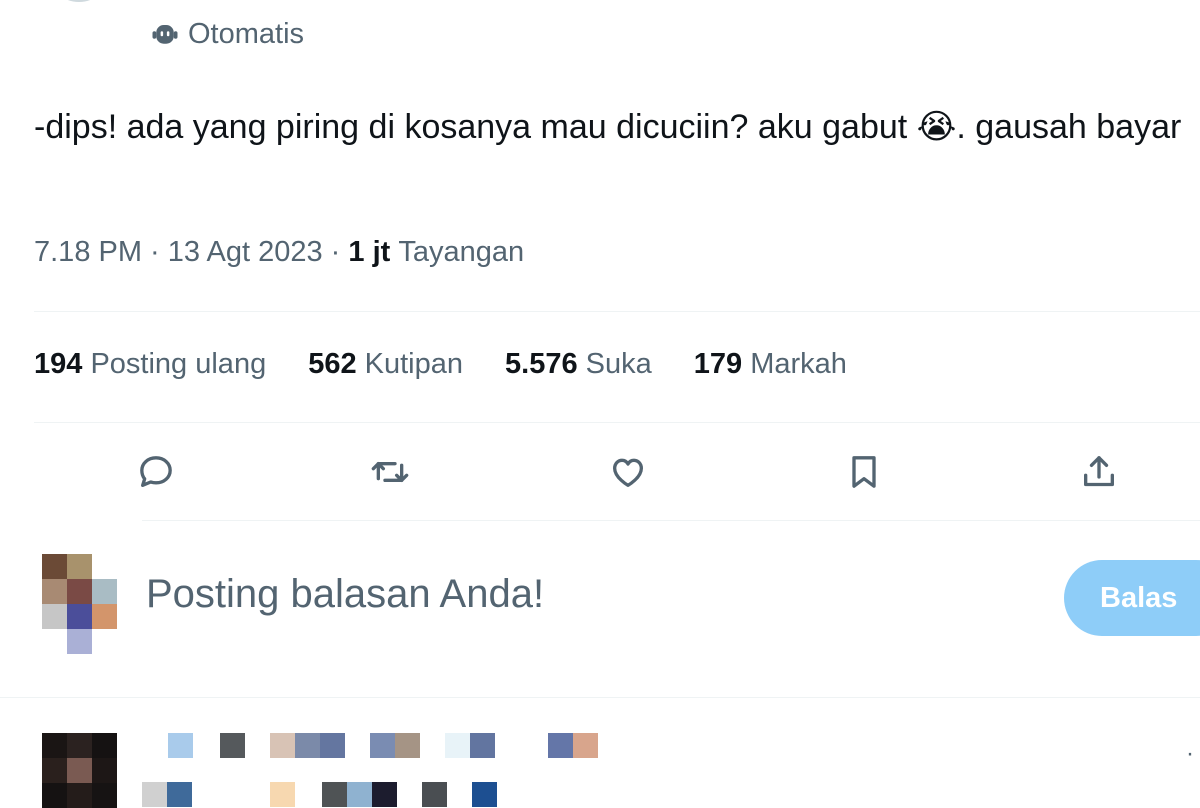 This screenshot has width=1200, height=808. Describe the element at coordinates (322, 794) in the screenshot. I see `reply-text-fragment` at that location.